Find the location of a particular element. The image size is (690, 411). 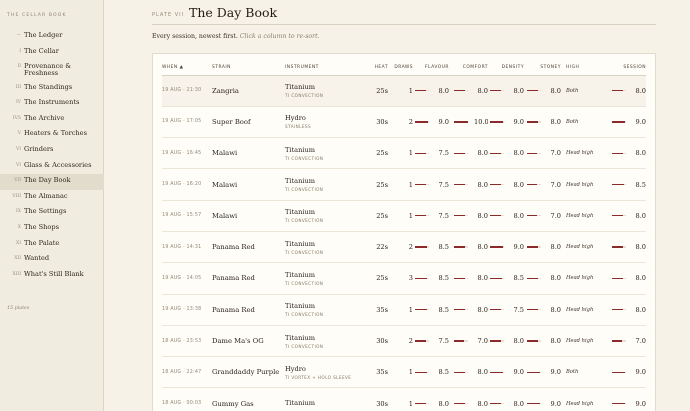

column-high: HIGH is located at coordinates (581, 68).